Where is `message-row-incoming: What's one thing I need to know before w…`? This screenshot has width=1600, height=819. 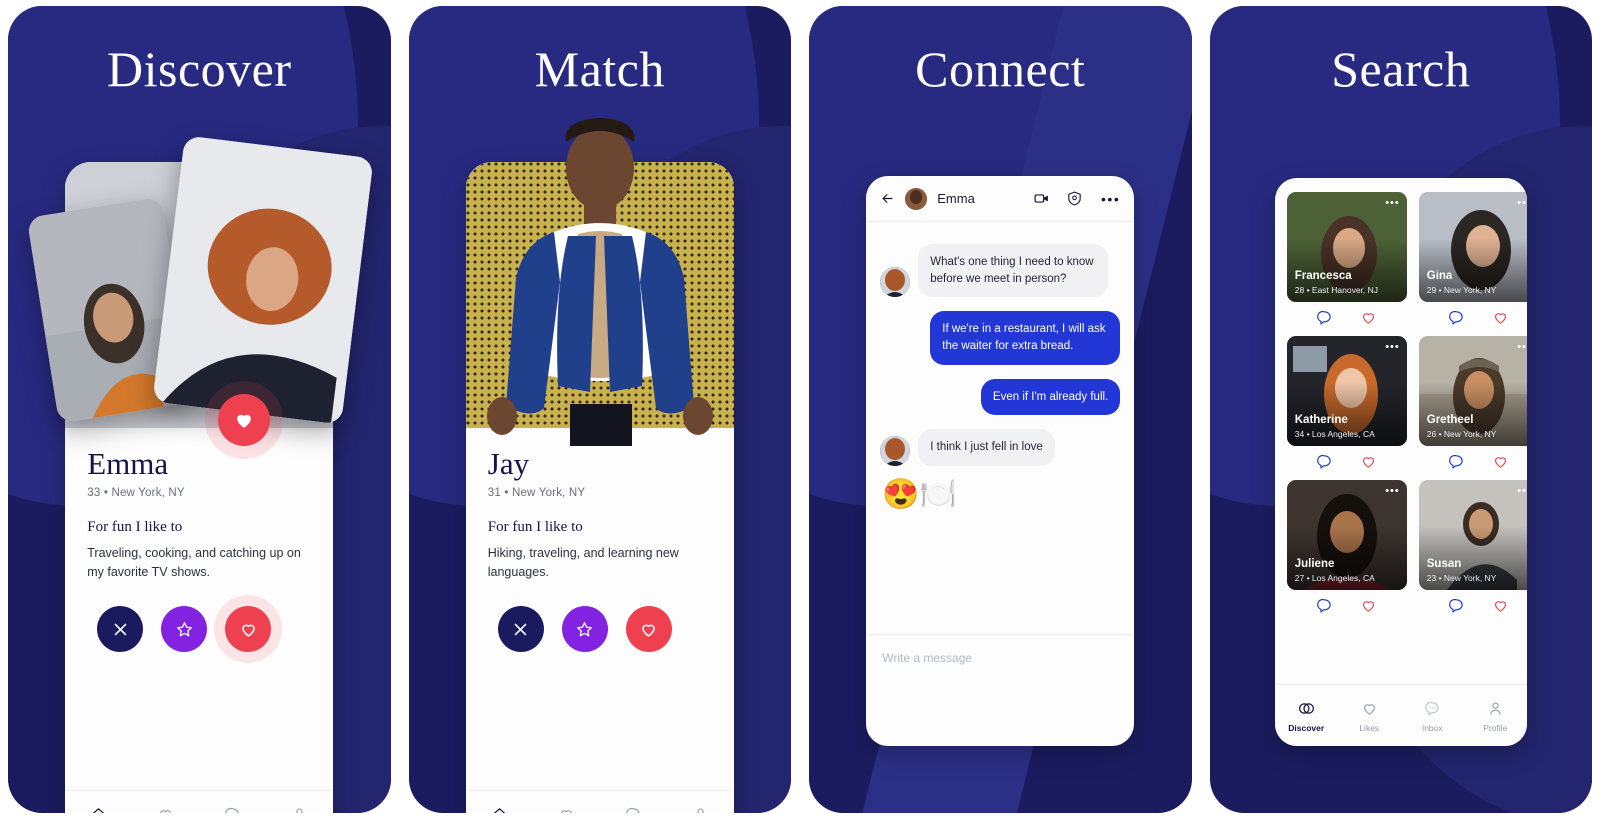
message-row-incoming: What's one thing I need to know before w… is located at coordinates (1000, 271).